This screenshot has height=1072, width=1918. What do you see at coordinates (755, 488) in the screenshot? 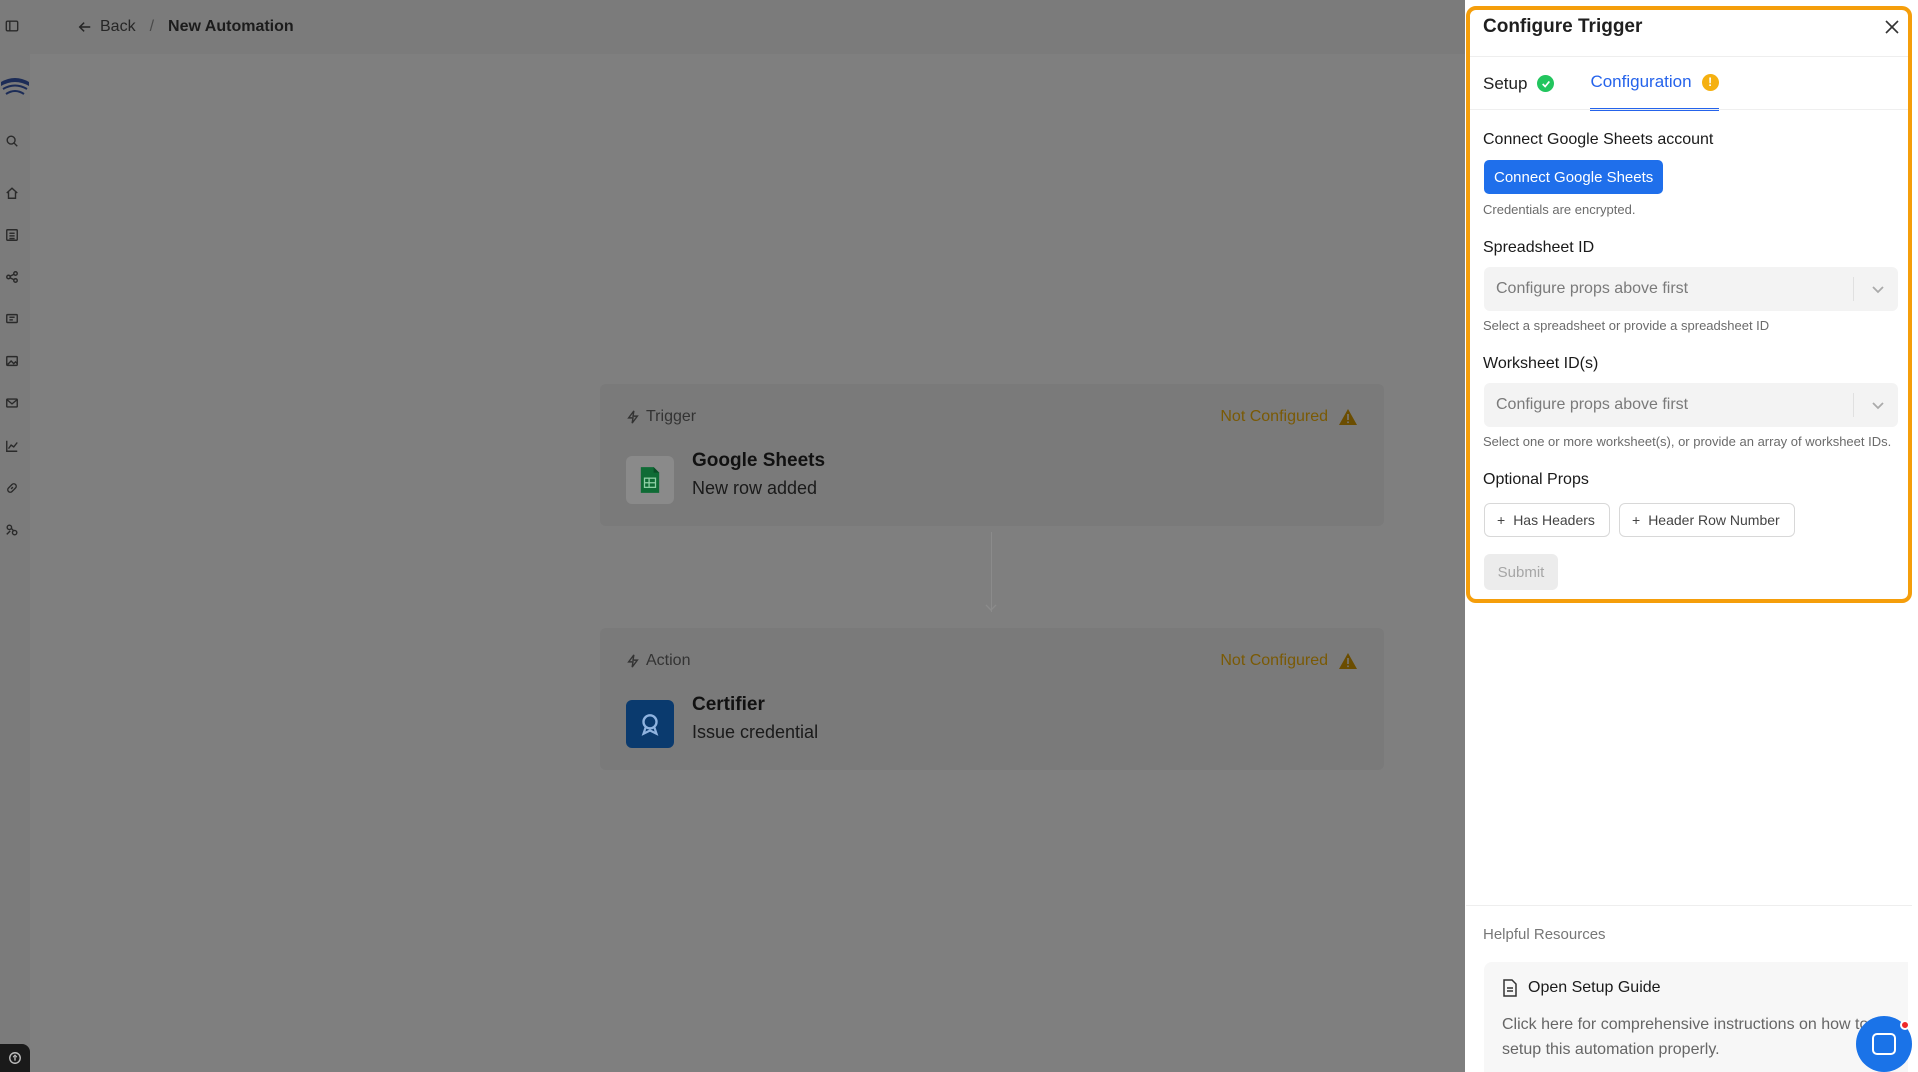
I see `trigger-event: New row added` at bounding box center [755, 488].